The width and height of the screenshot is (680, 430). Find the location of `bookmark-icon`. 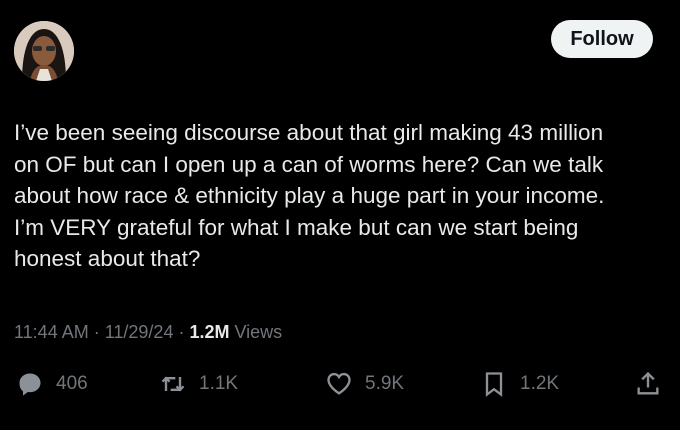

bookmark-icon is located at coordinates (494, 384).